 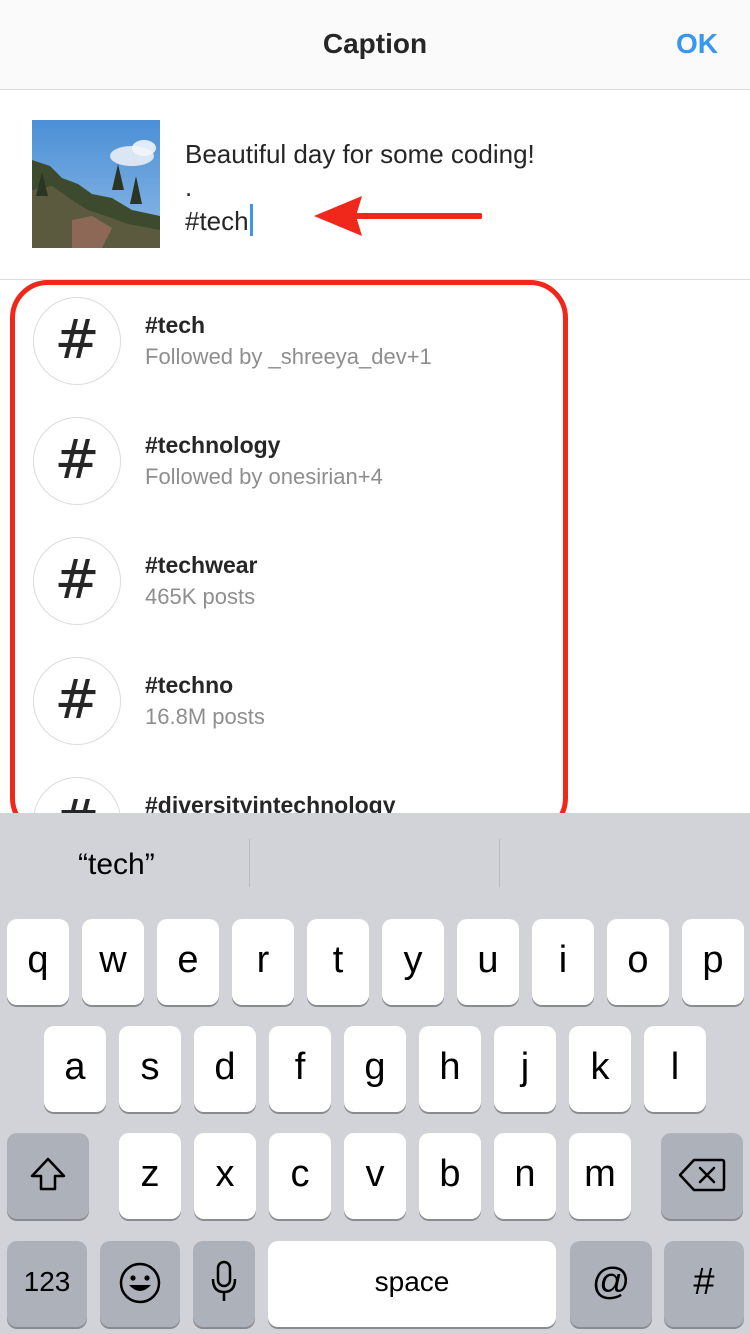 I want to click on delete-key, so click(x=702, y=1176).